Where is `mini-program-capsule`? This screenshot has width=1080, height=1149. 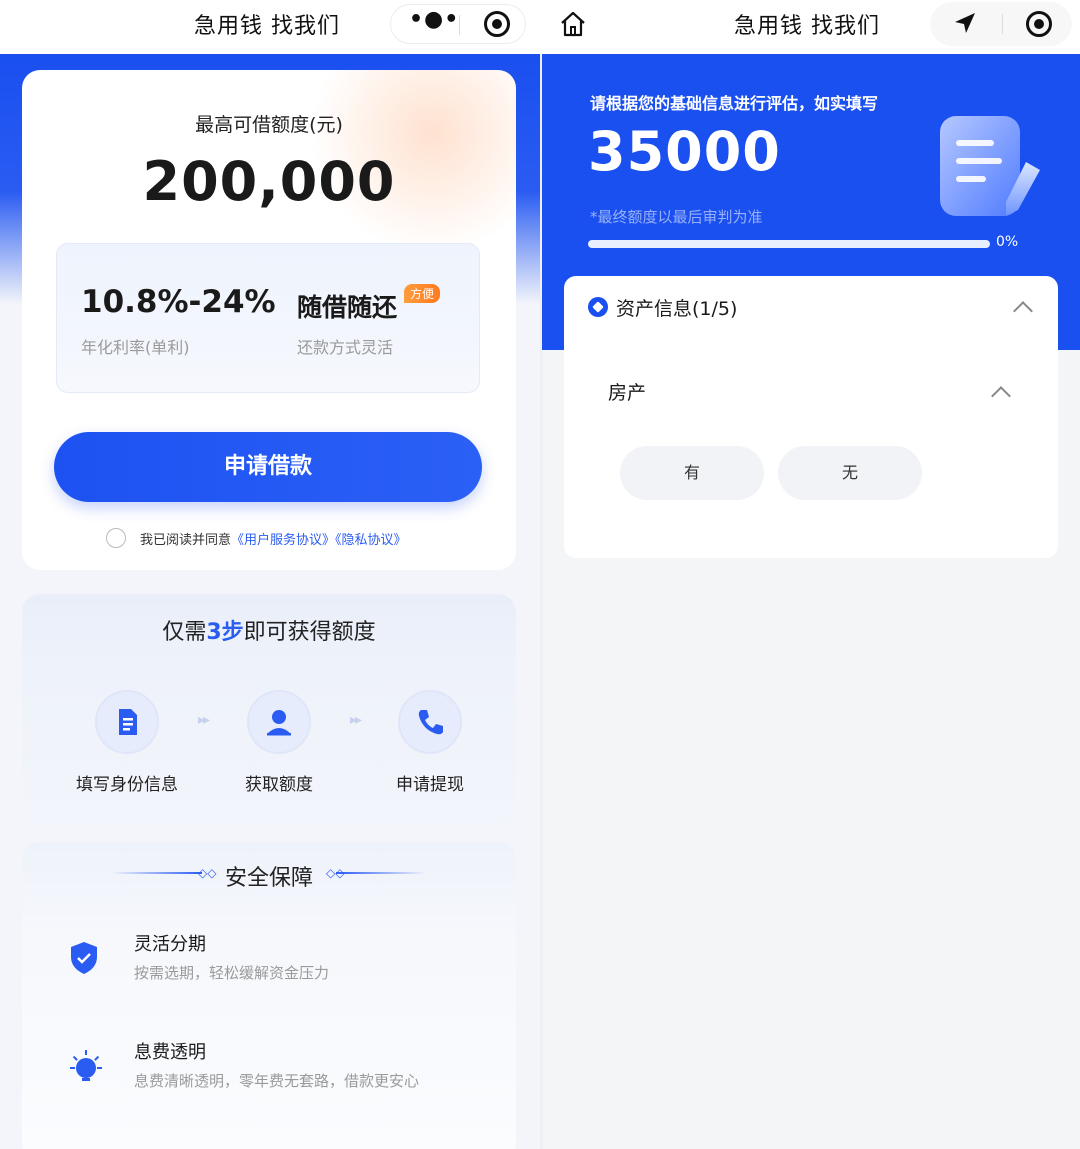 mini-program-capsule is located at coordinates (1001, 24).